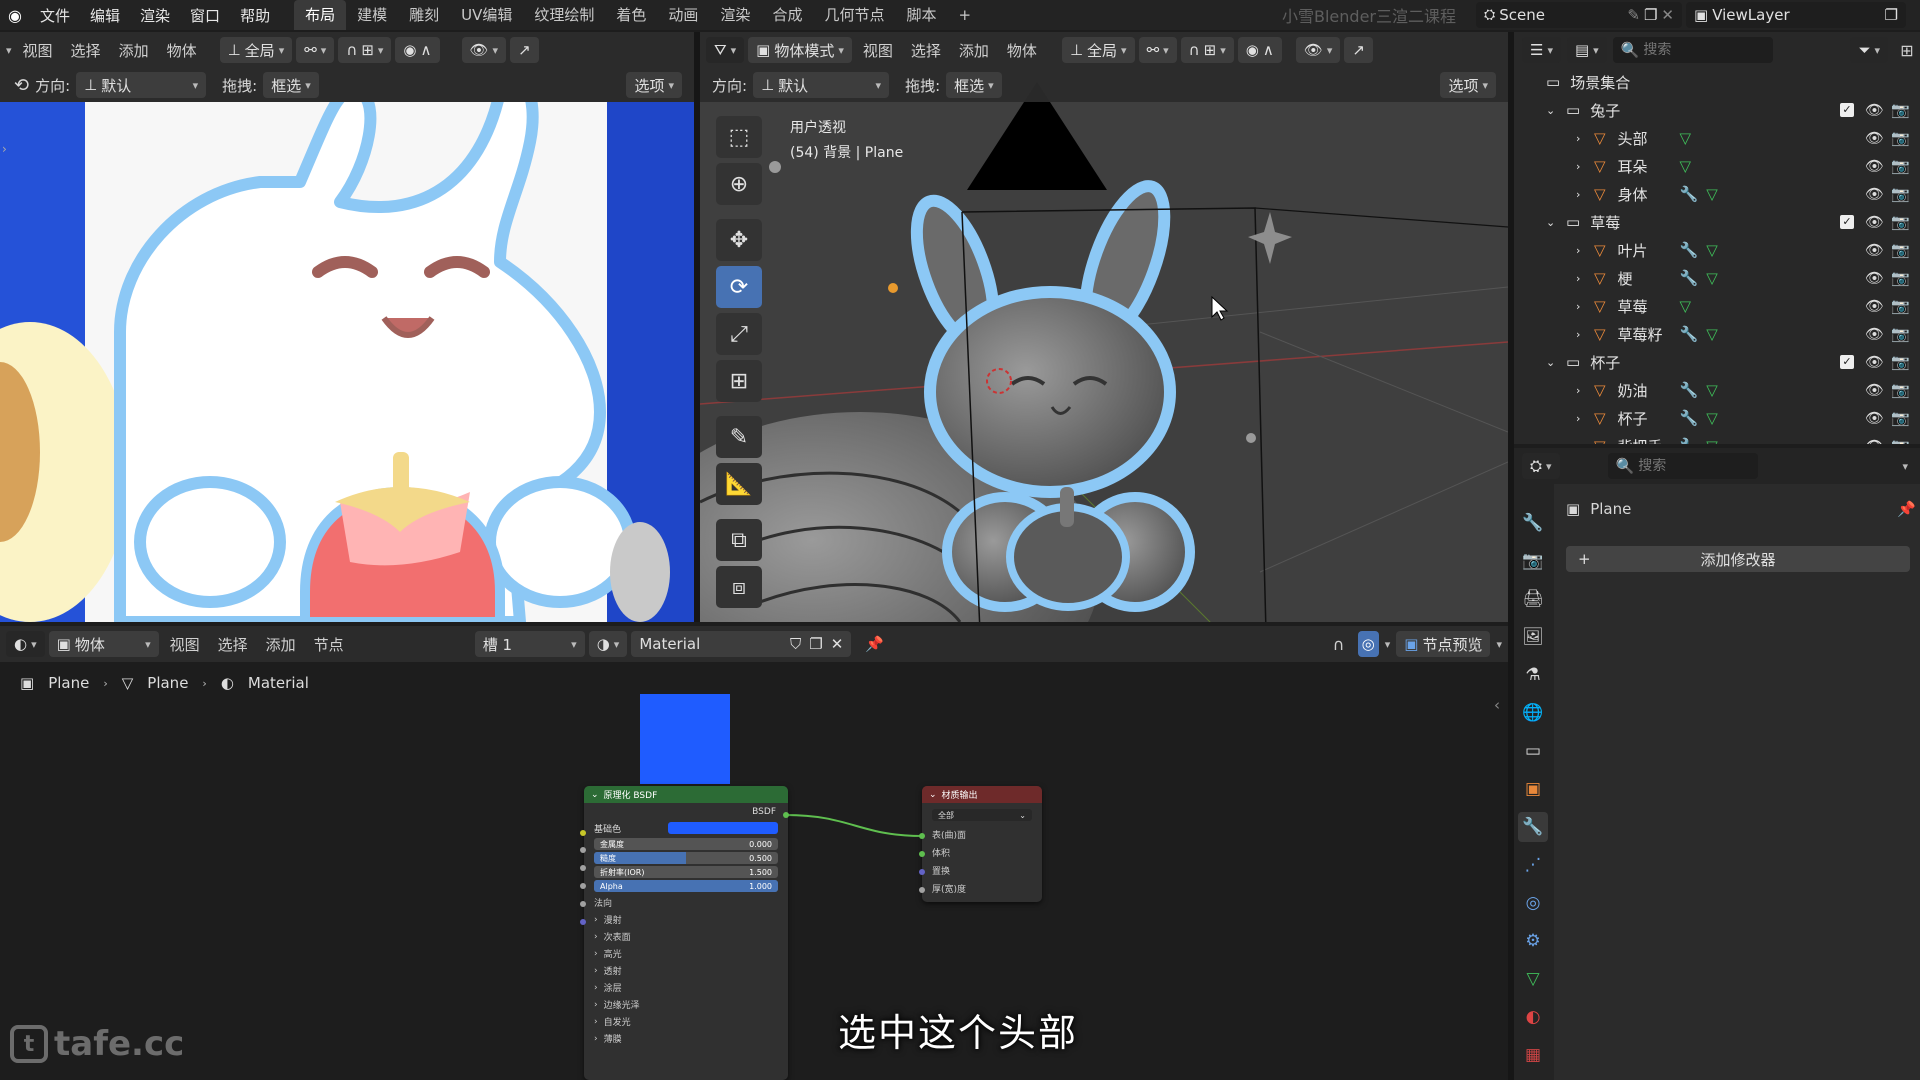 The image size is (1920, 1080). I want to click on ior-socket, so click(583, 886).